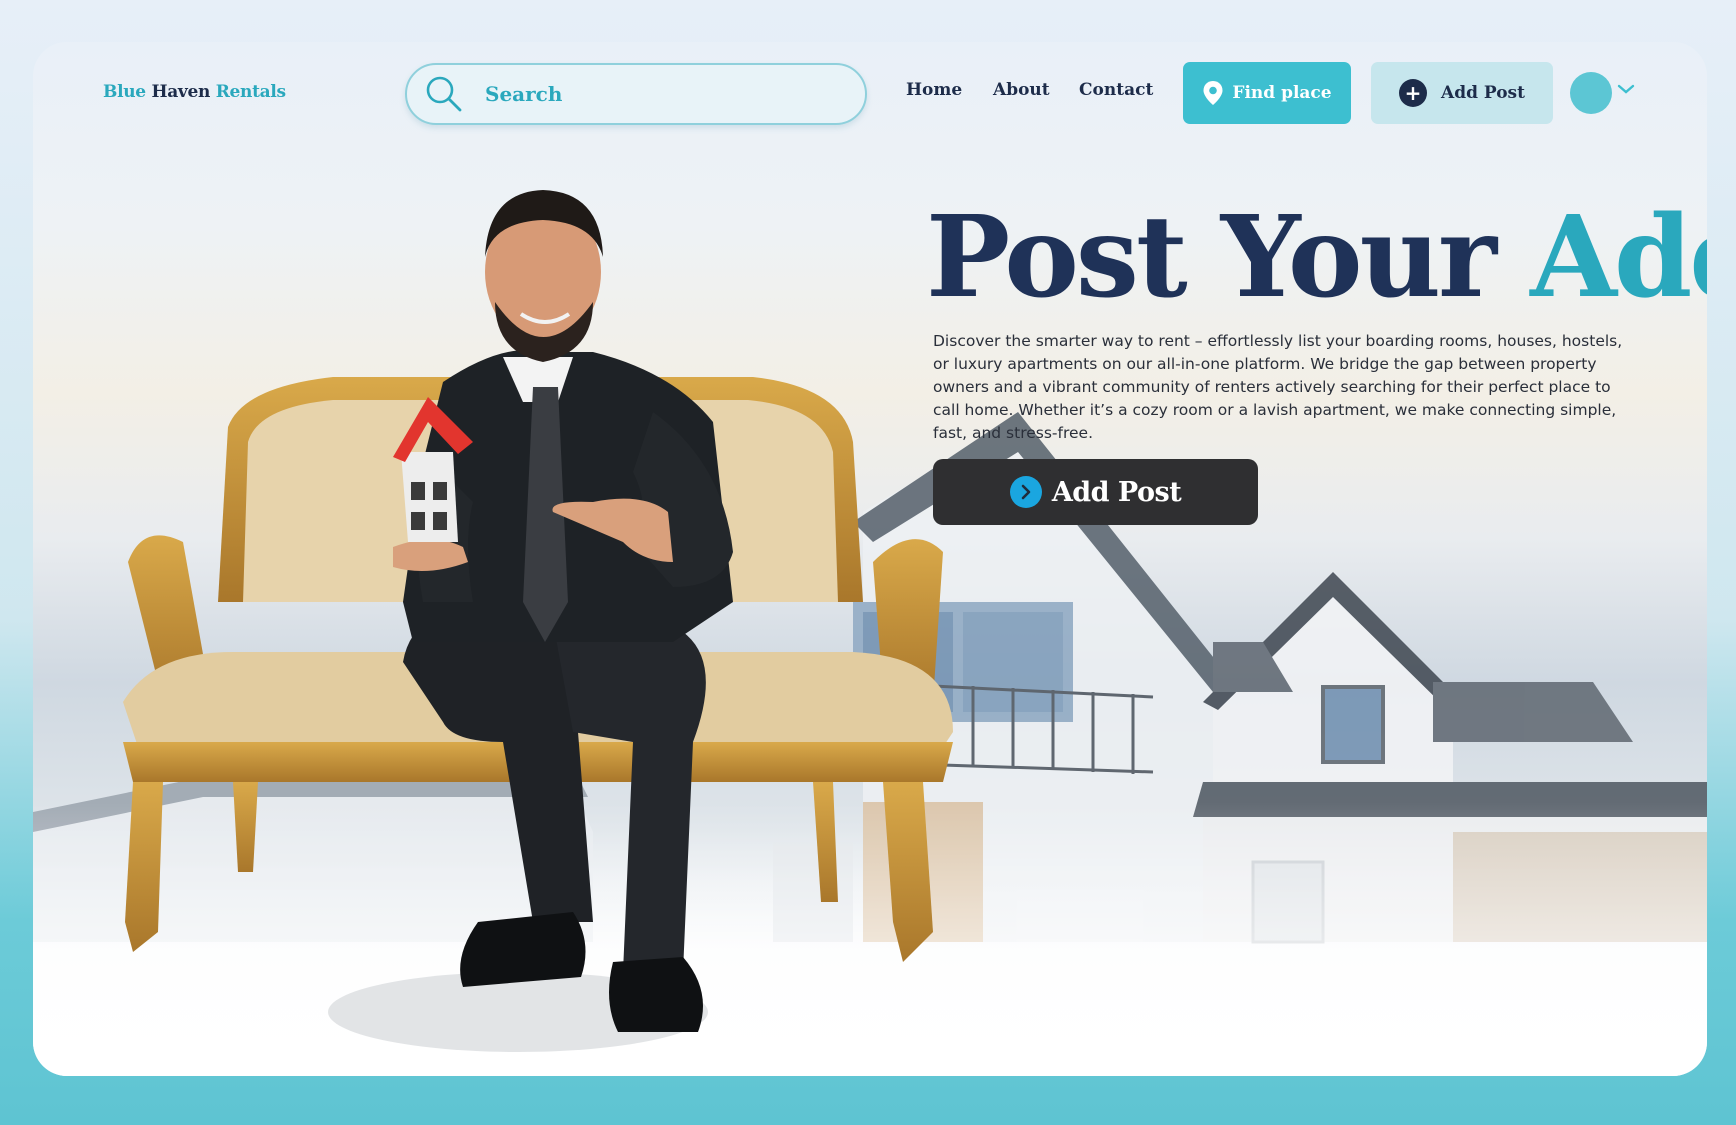 This screenshot has height=1125, width=1736. Describe the element at coordinates (1213, 93) in the screenshot. I see `location-pin-icon` at that location.